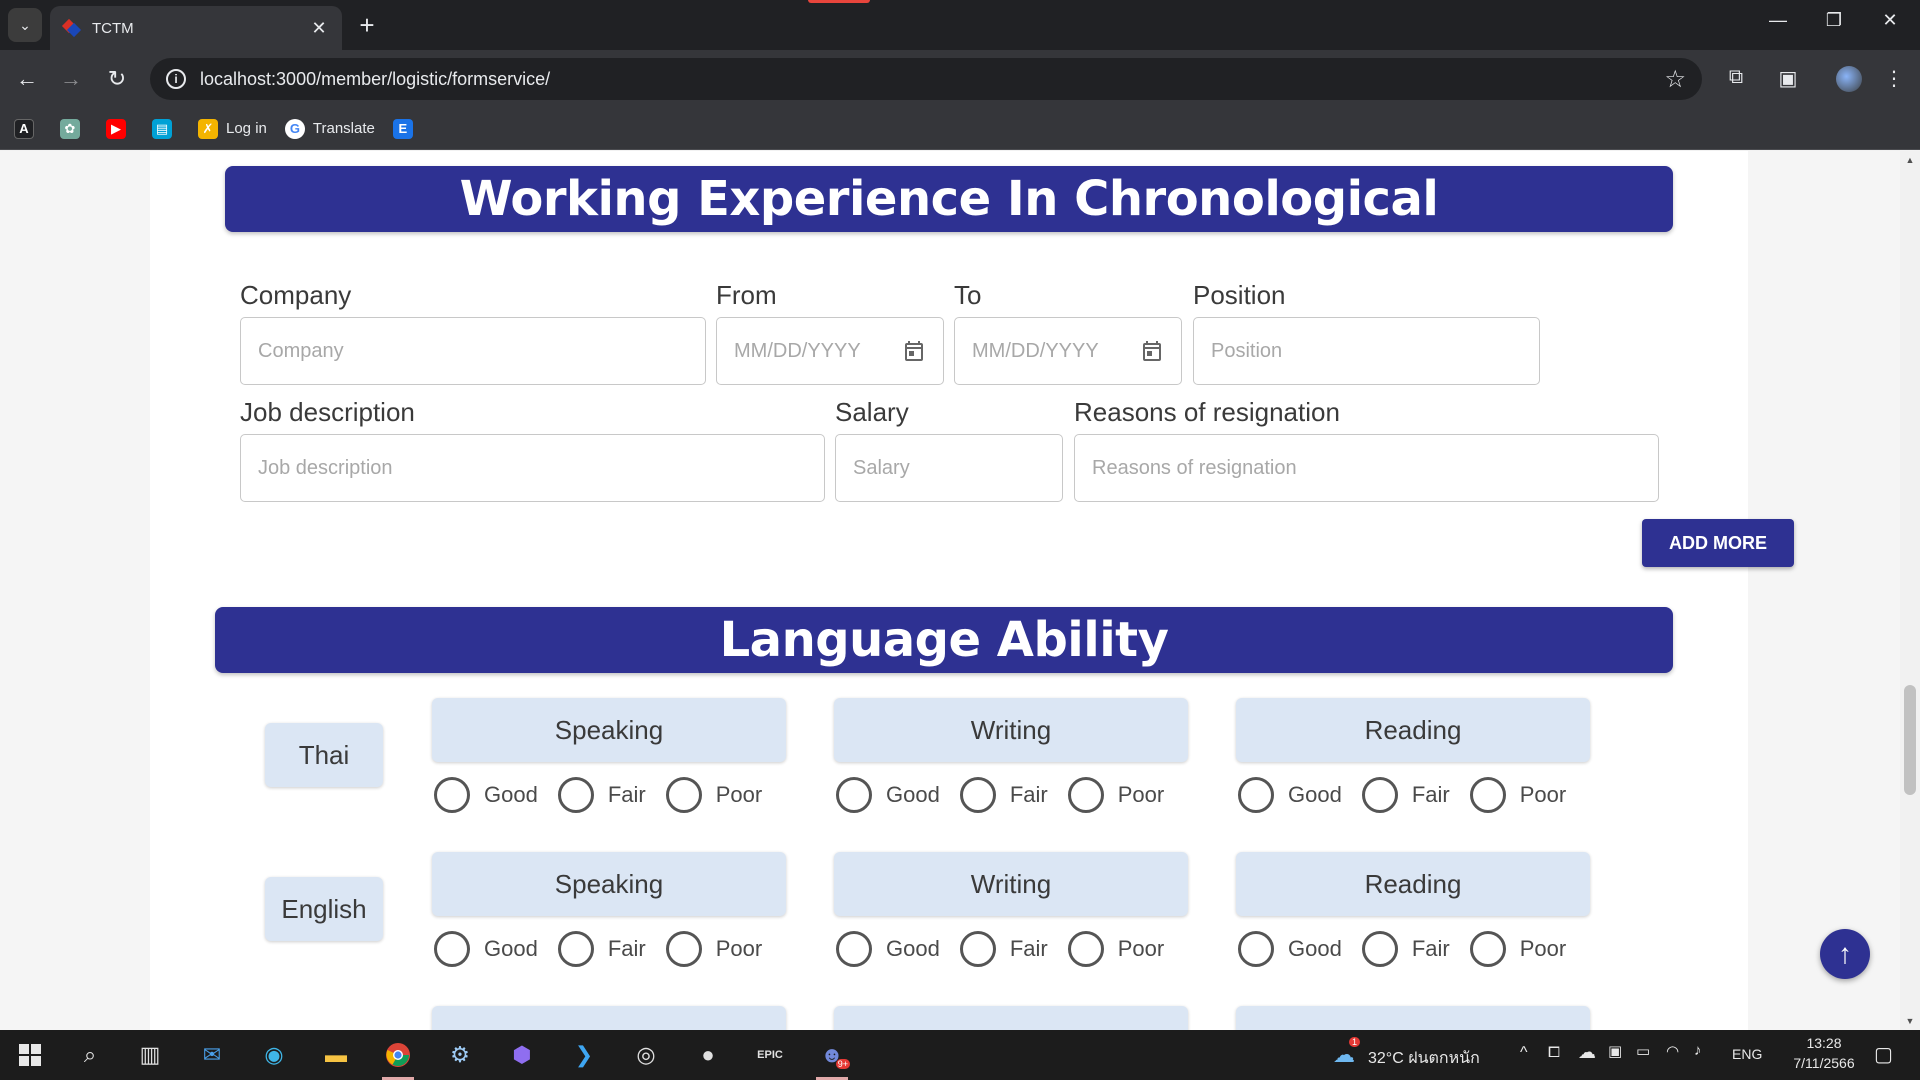  I want to click on windows-start-icon, so click(30, 1055).